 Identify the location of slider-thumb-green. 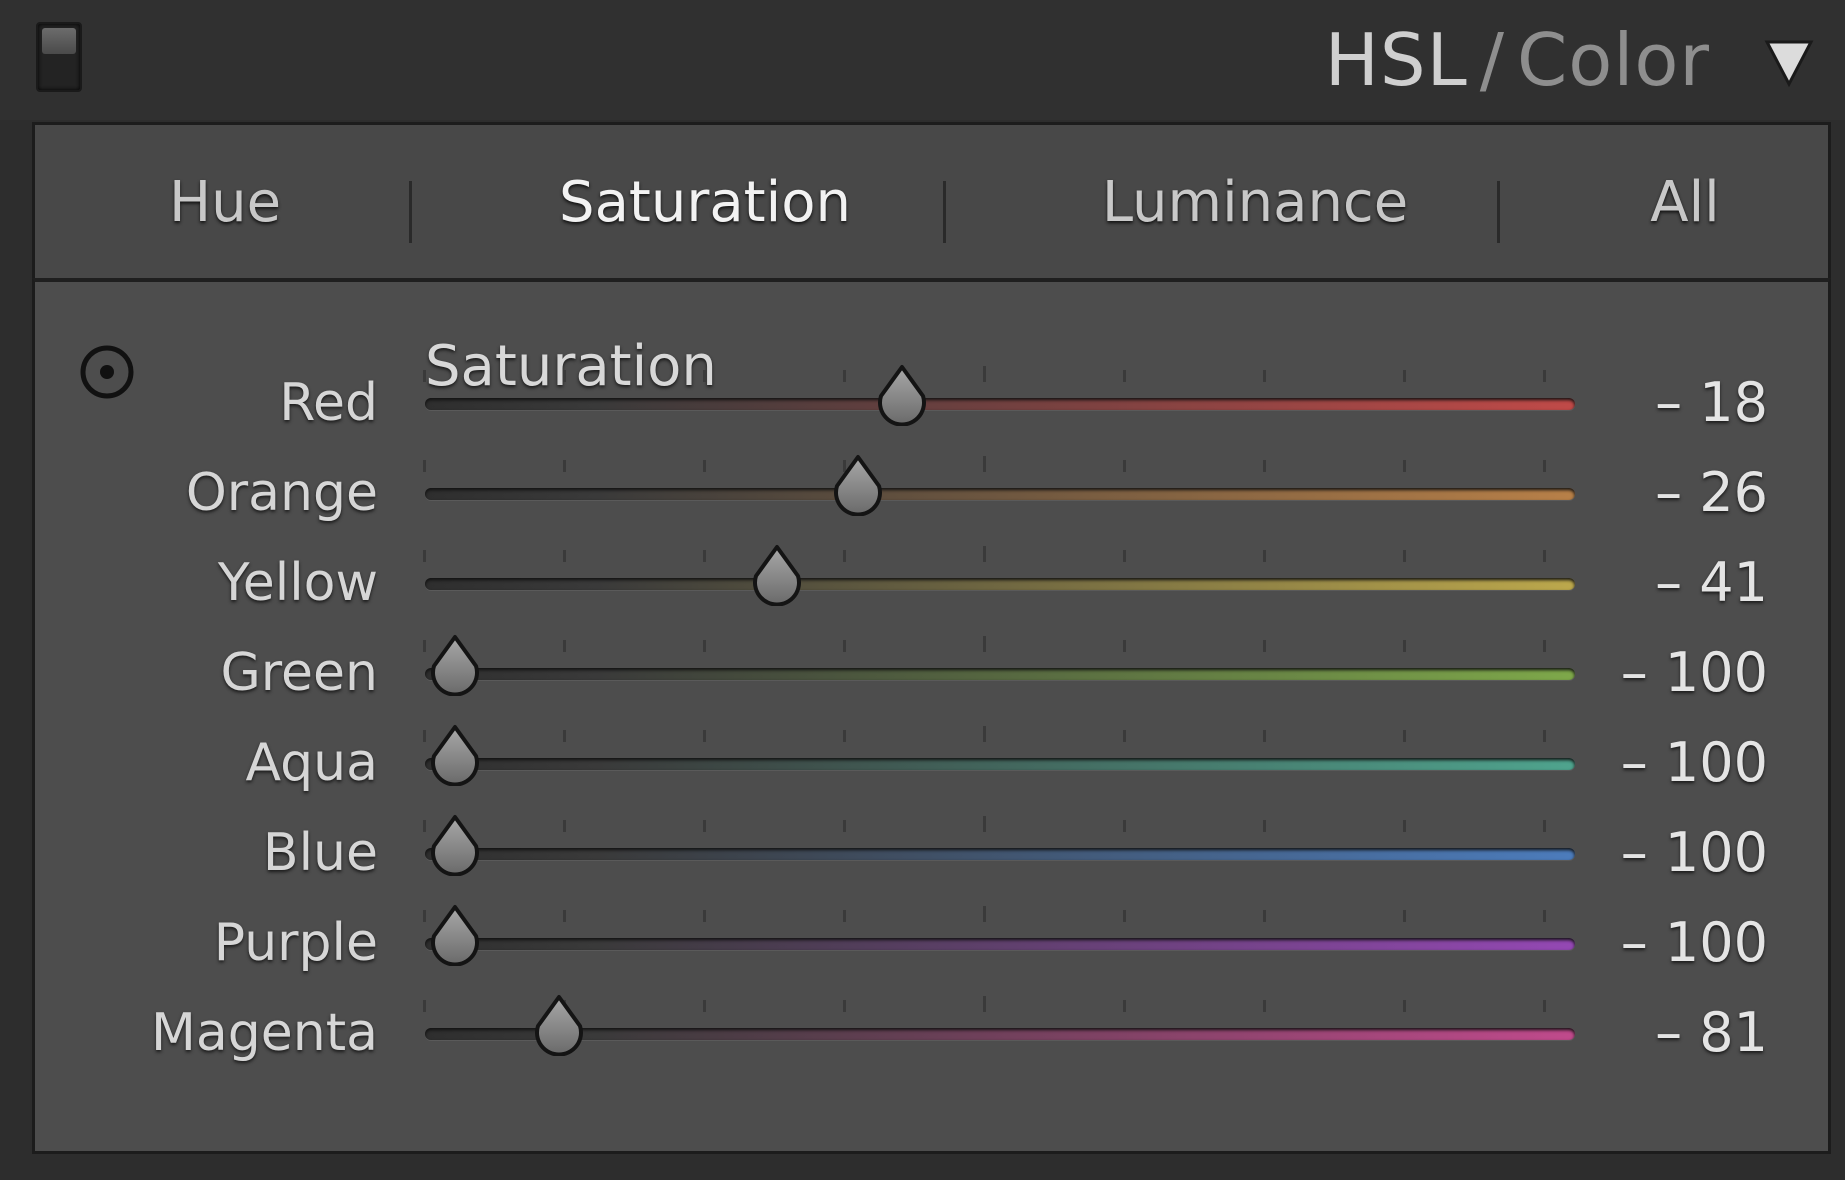
(455, 665).